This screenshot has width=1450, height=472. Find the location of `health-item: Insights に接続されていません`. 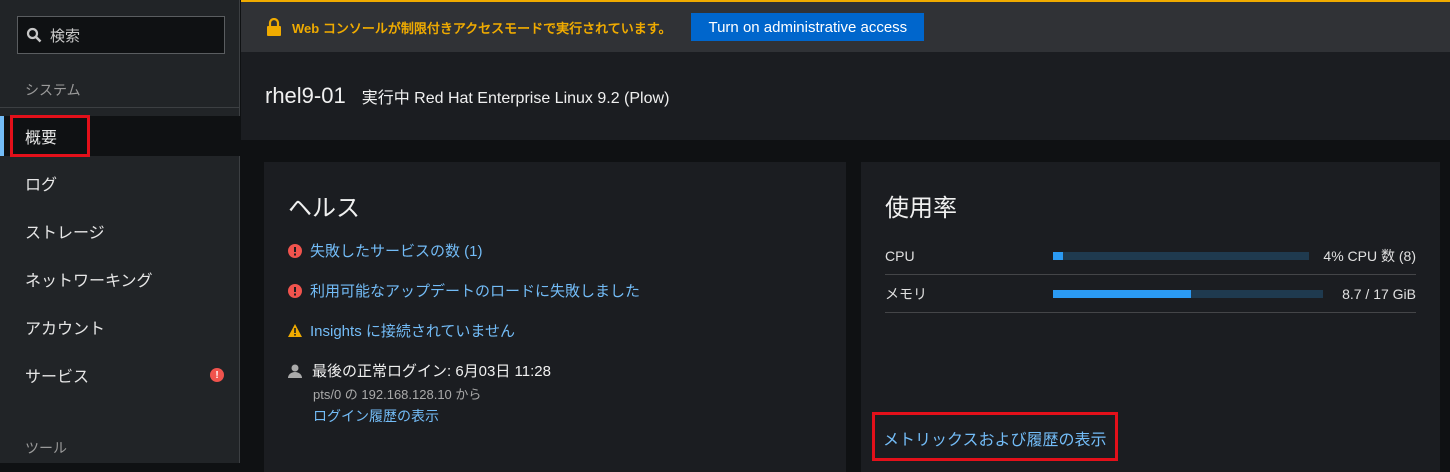

health-item: Insights に接続されていません is located at coordinates (401, 330).